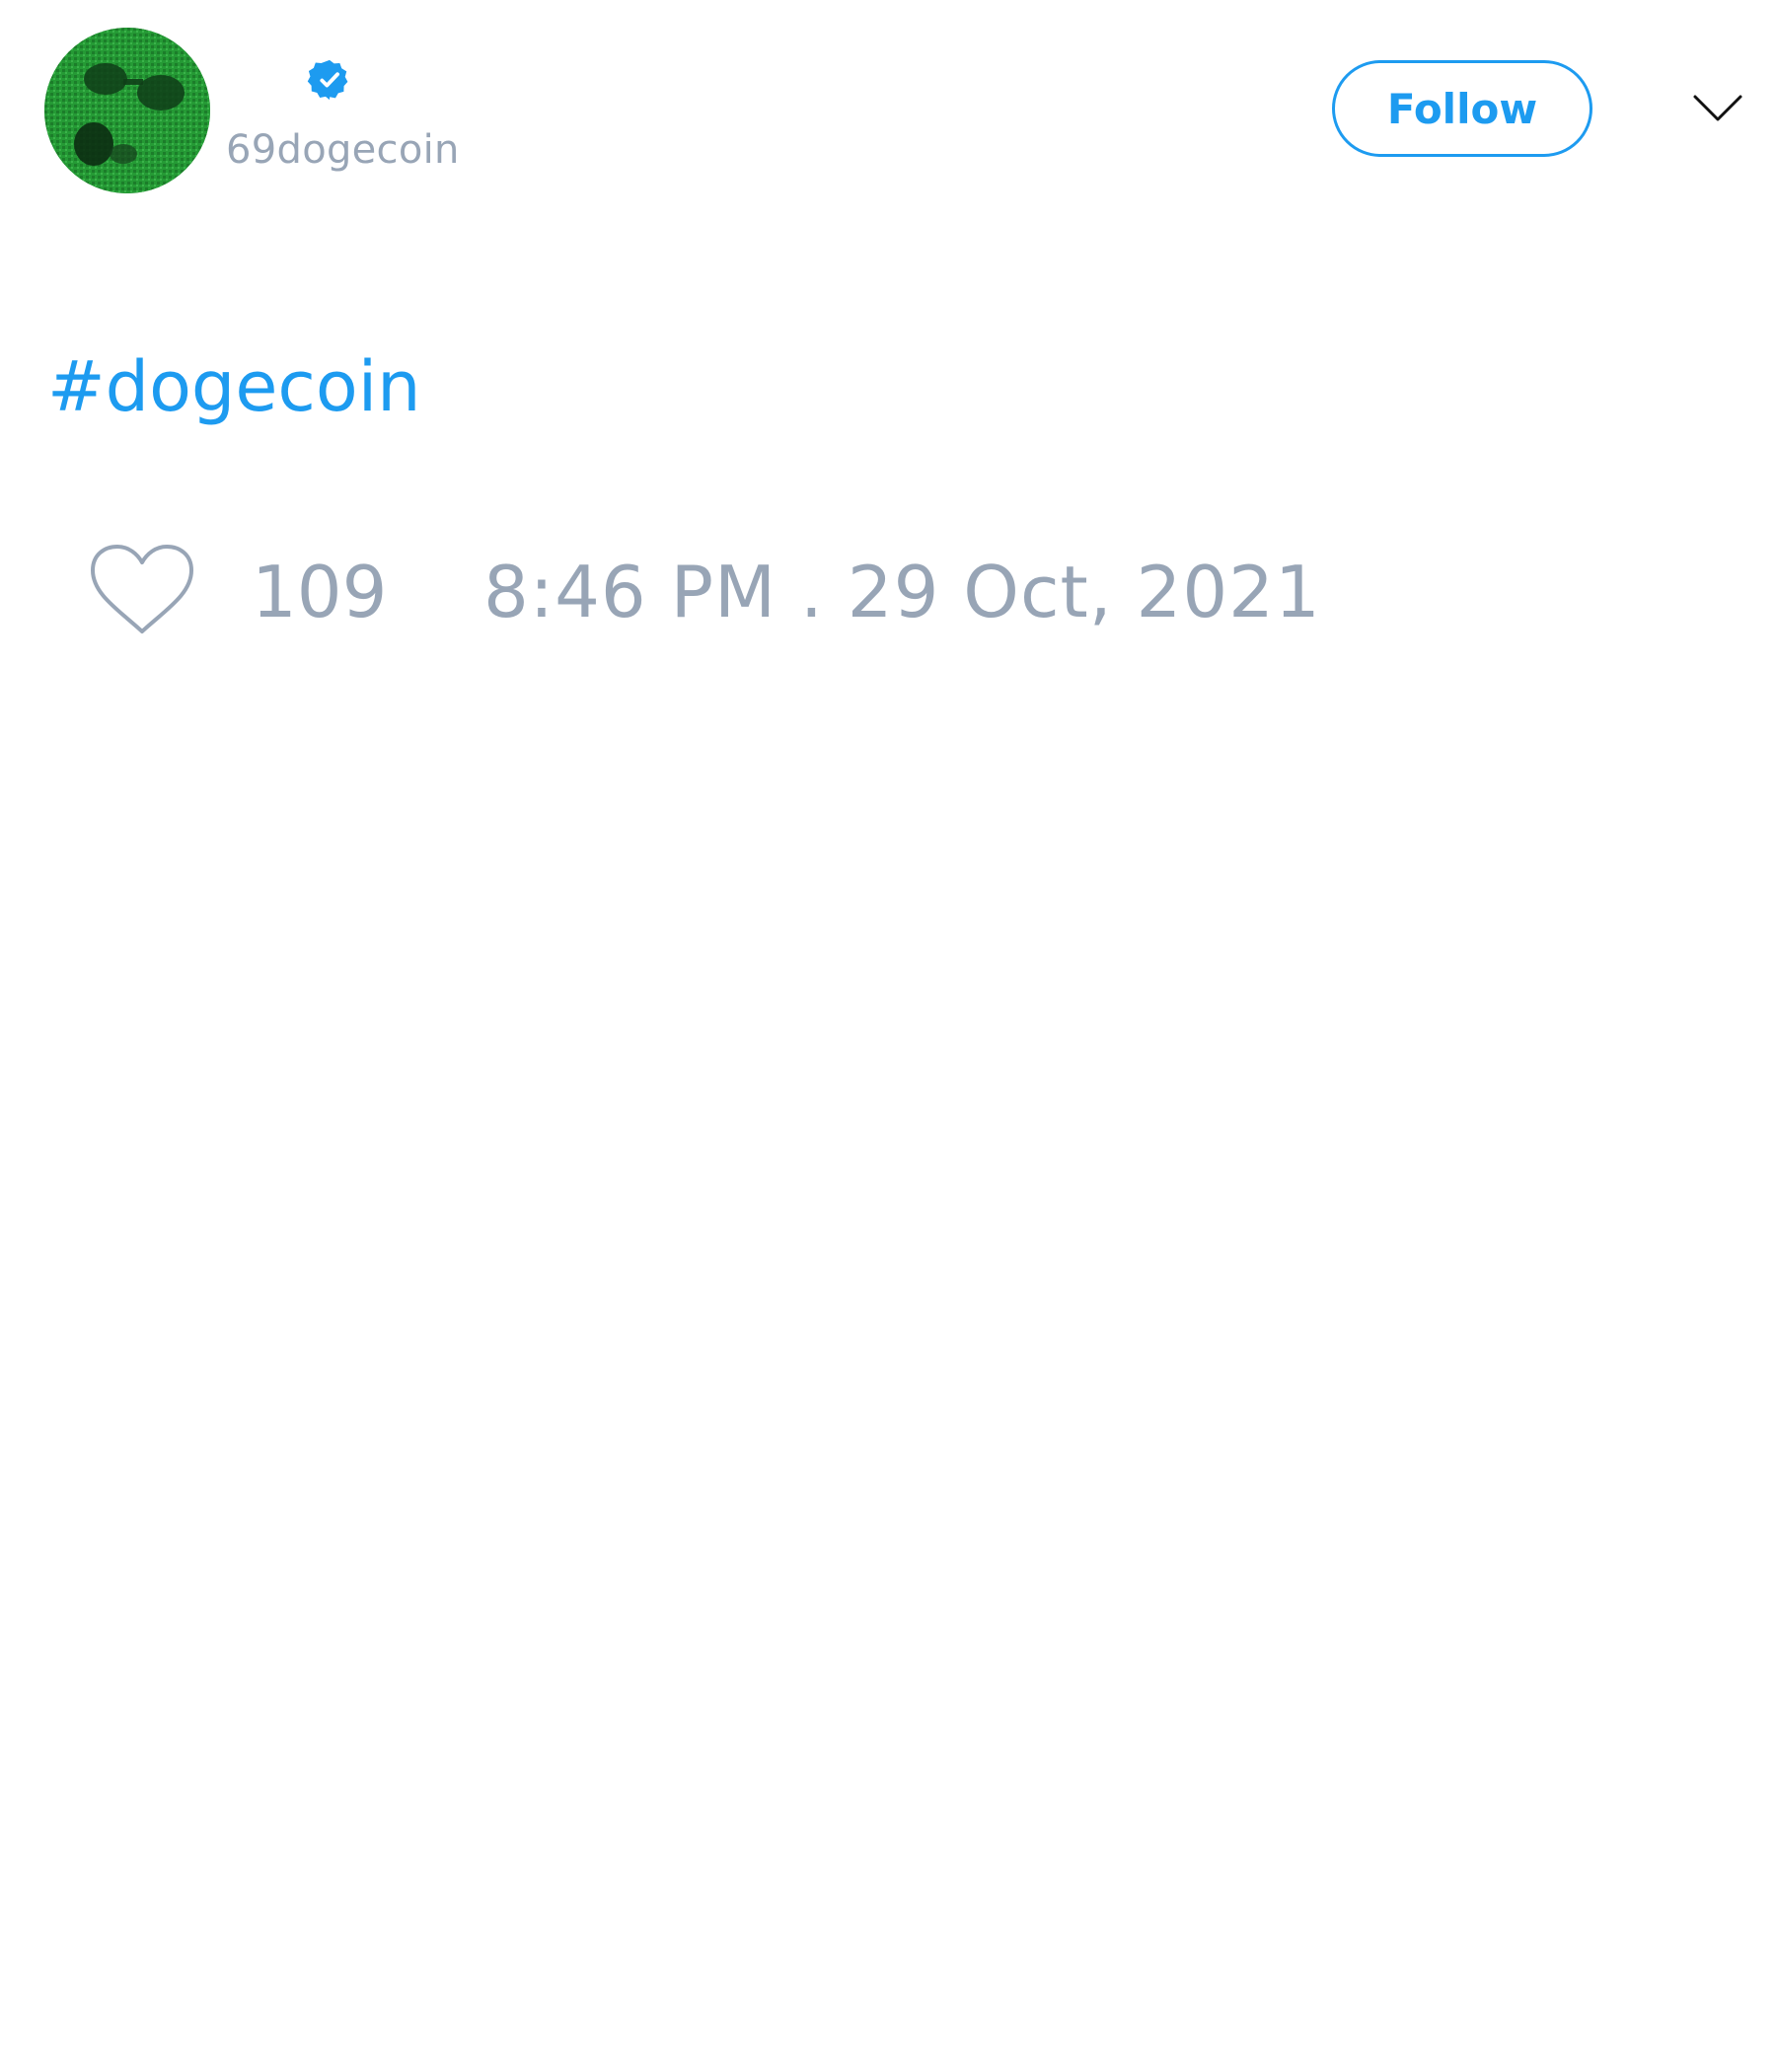 This screenshot has height=2072, width=1776. I want to click on tweet-header: 69dogecoin Follow, so click(888, 109).